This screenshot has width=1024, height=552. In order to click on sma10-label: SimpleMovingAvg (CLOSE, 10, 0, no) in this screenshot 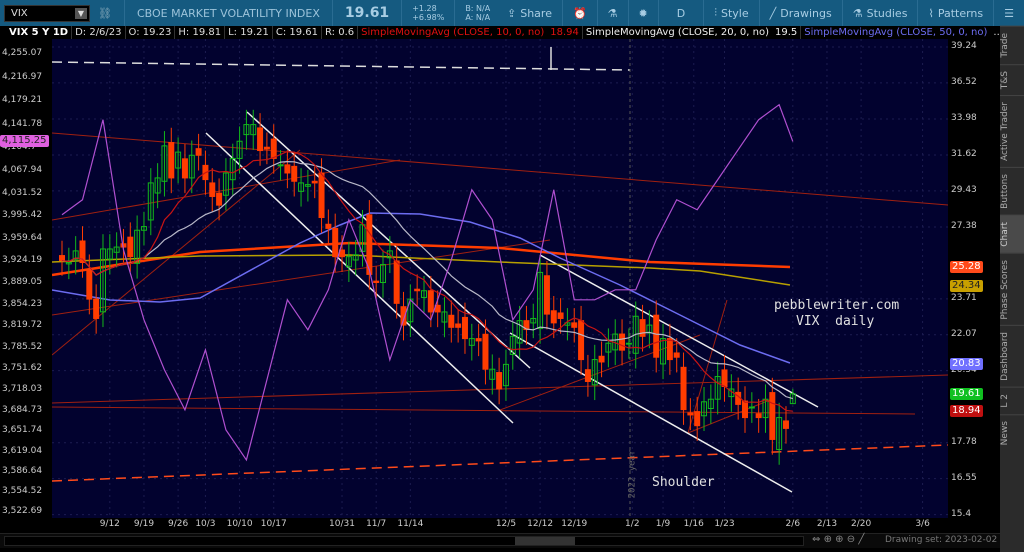, I will do `click(452, 32)`.